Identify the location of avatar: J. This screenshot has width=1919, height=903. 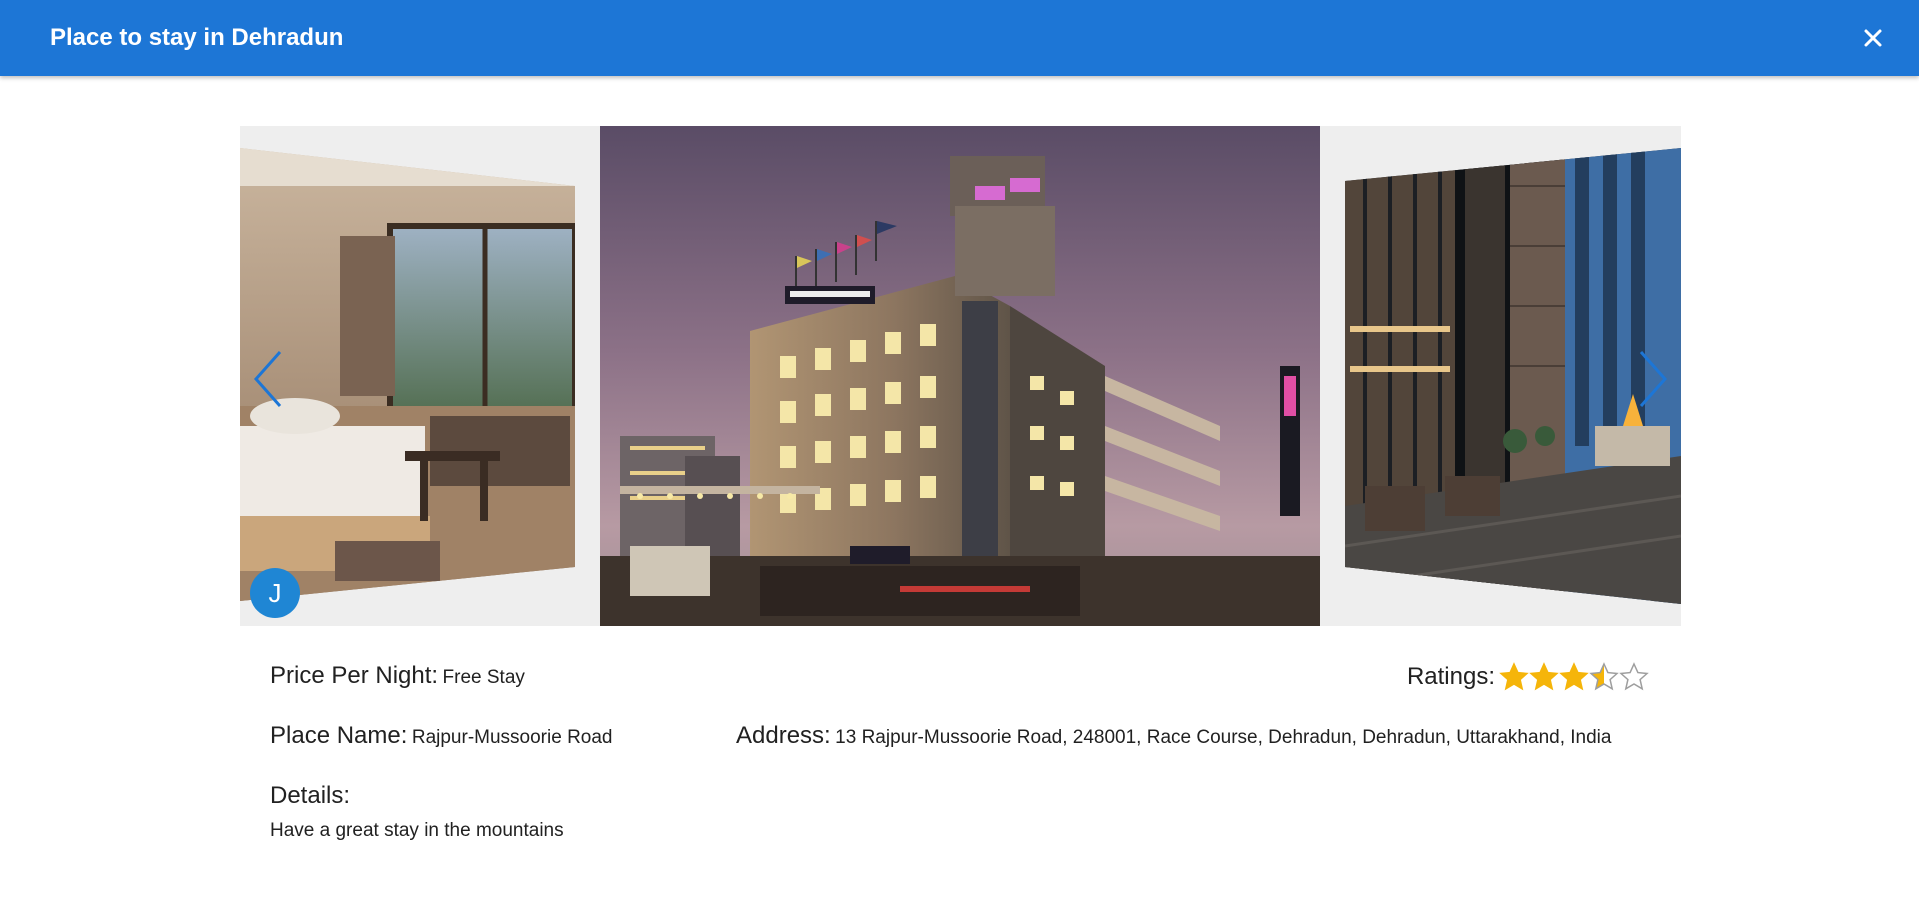
(275, 593).